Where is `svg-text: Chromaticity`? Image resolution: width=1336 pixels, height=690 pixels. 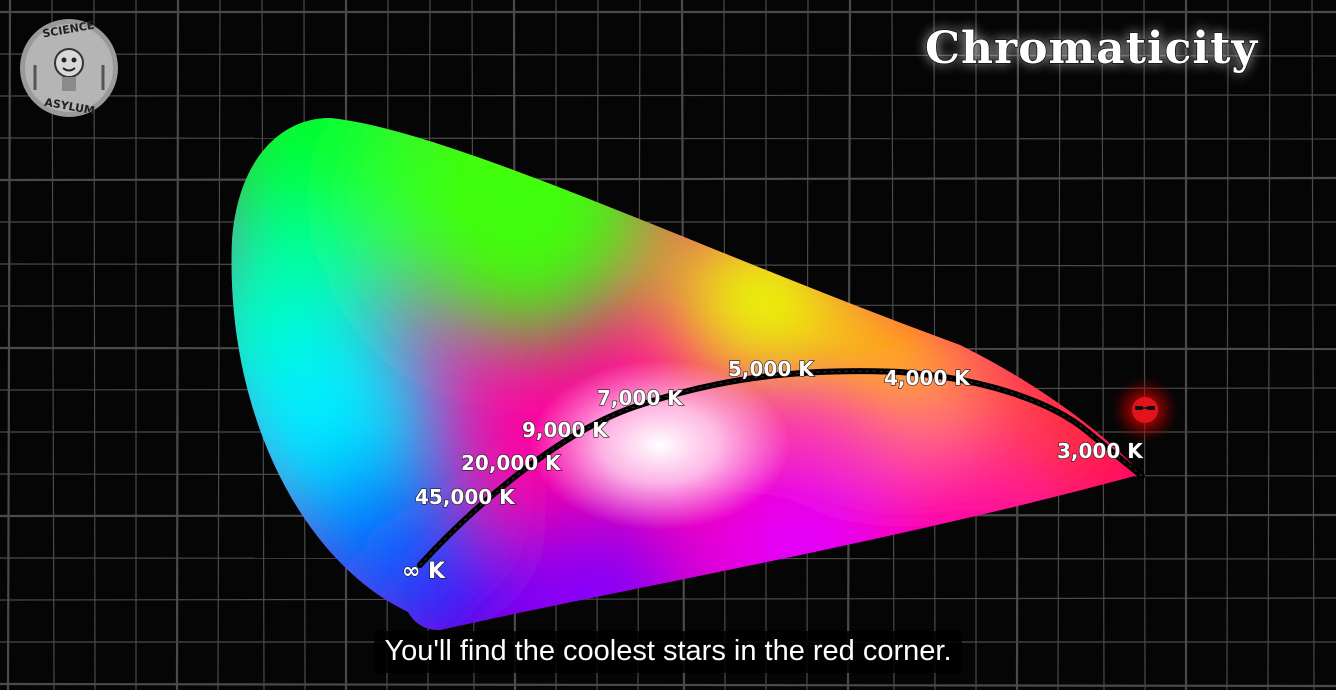 svg-text: Chromaticity is located at coordinates (1091, 48).